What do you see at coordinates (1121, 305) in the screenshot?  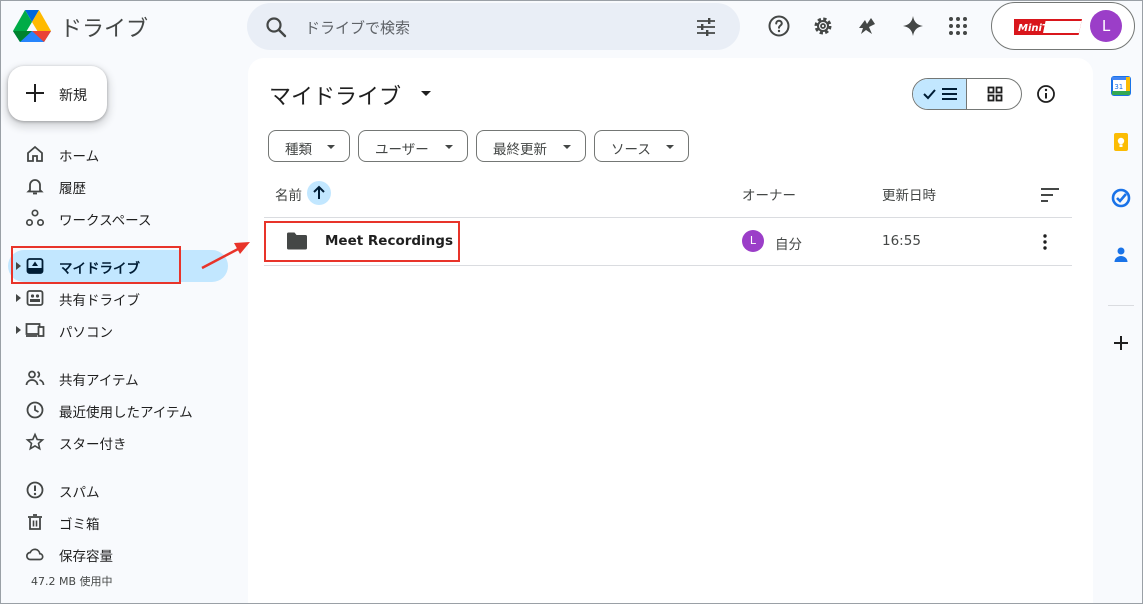 I see `rail-divider` at bounding box center [1121, 305].